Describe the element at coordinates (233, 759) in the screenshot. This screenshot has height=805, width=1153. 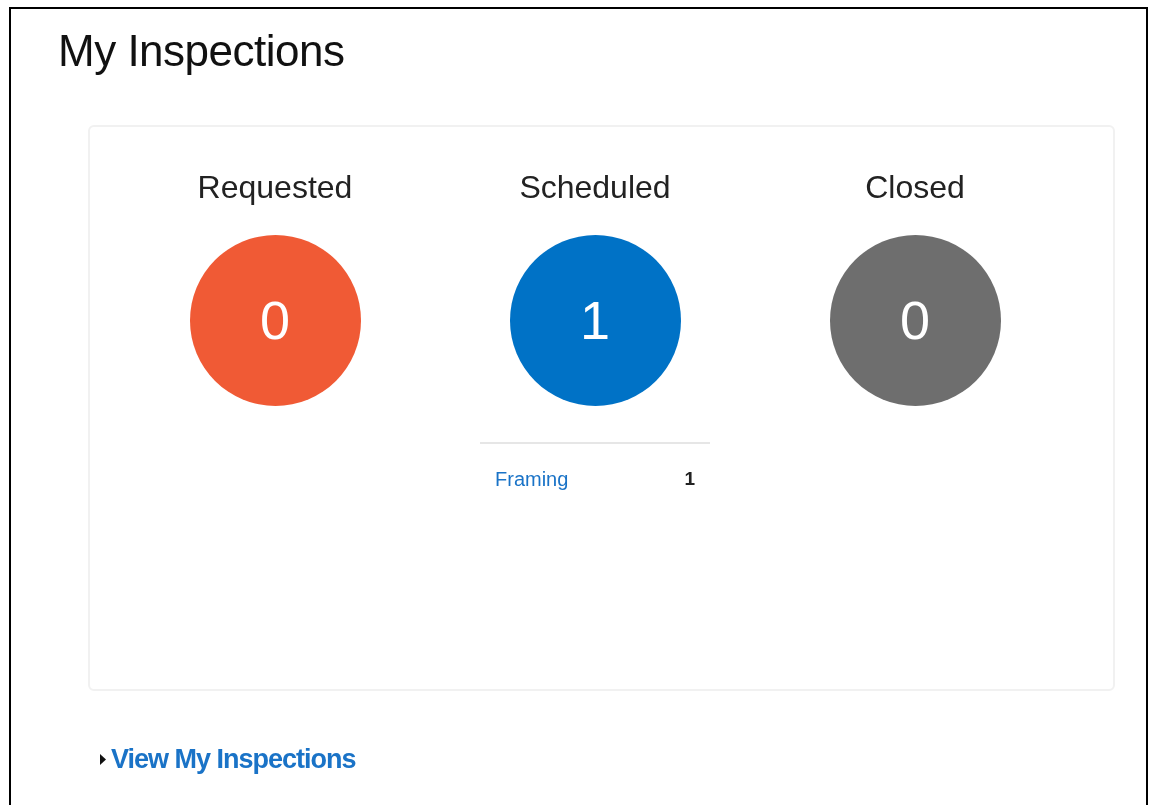
I see `view-inspections-link: View My Inspections` at that location.